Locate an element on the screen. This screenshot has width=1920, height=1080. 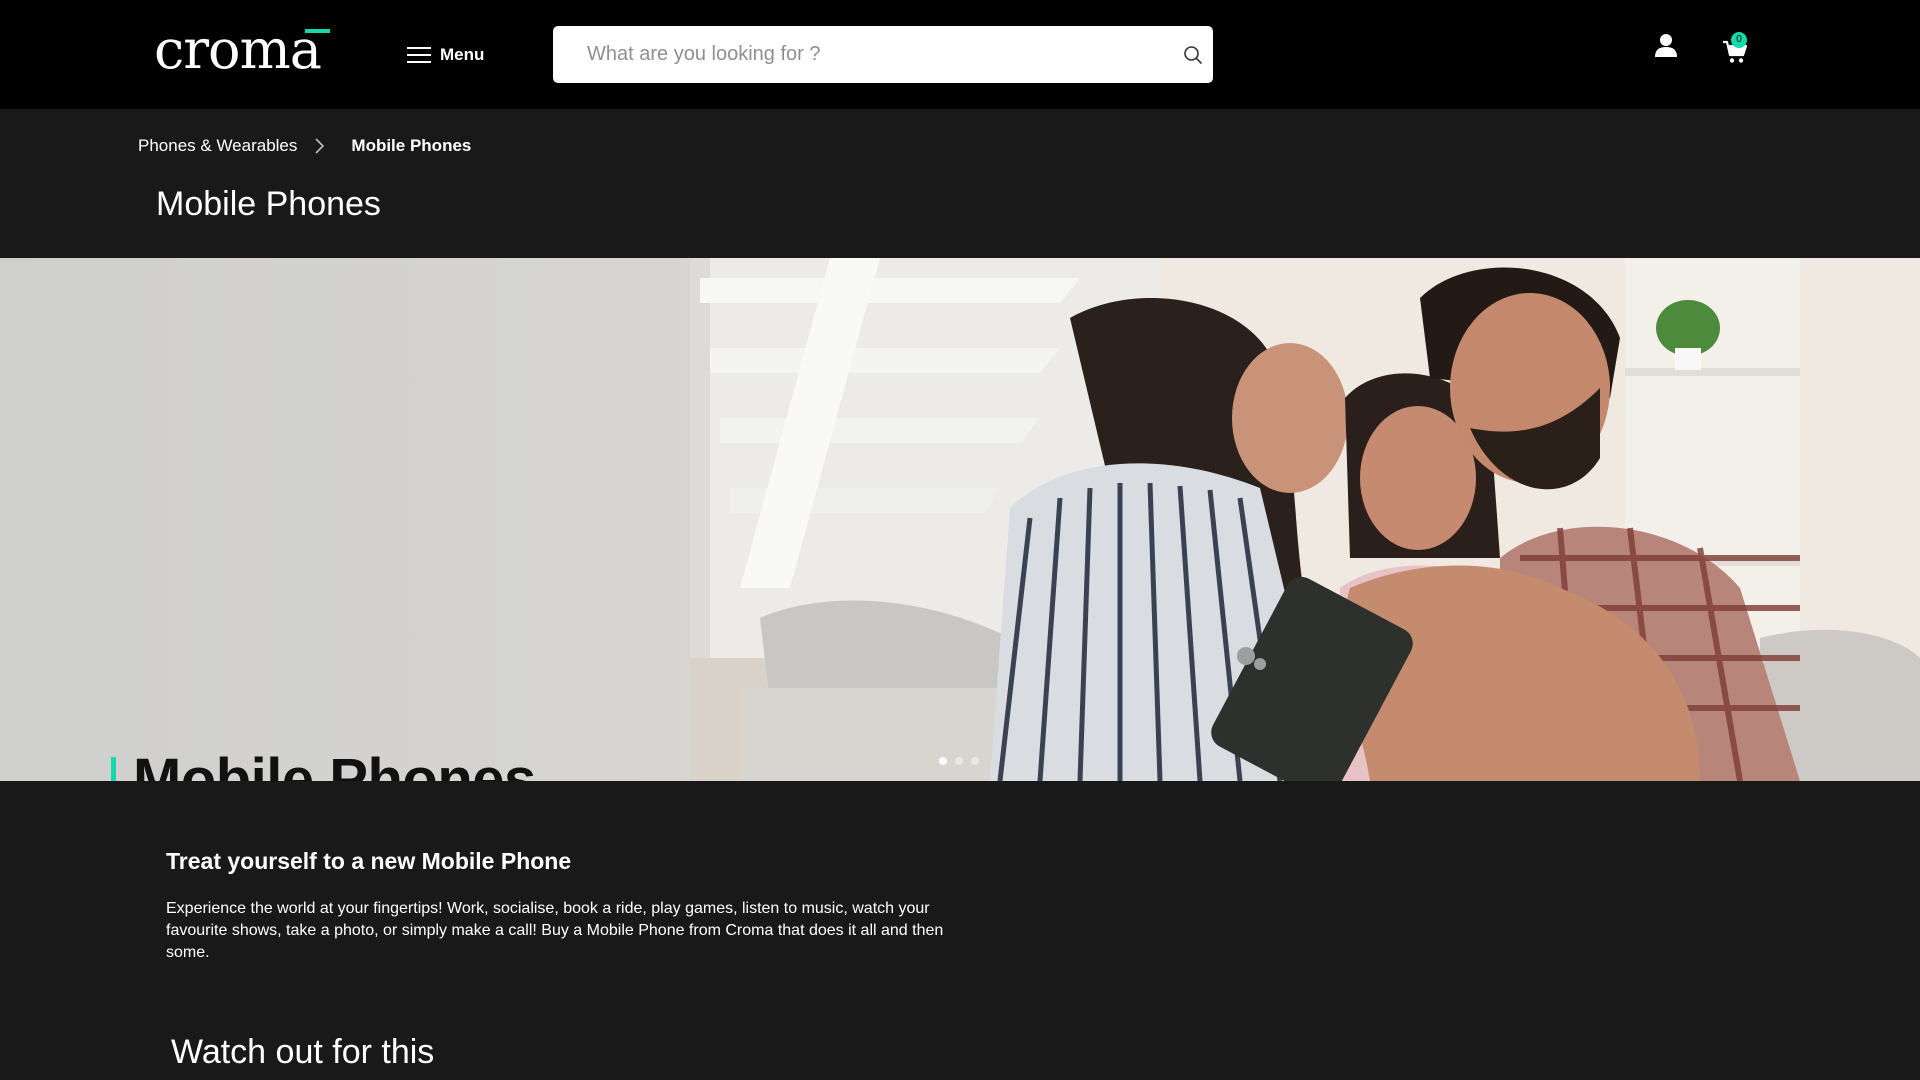
top-header: croma Menu 0 is located at coordinates (960, 54).